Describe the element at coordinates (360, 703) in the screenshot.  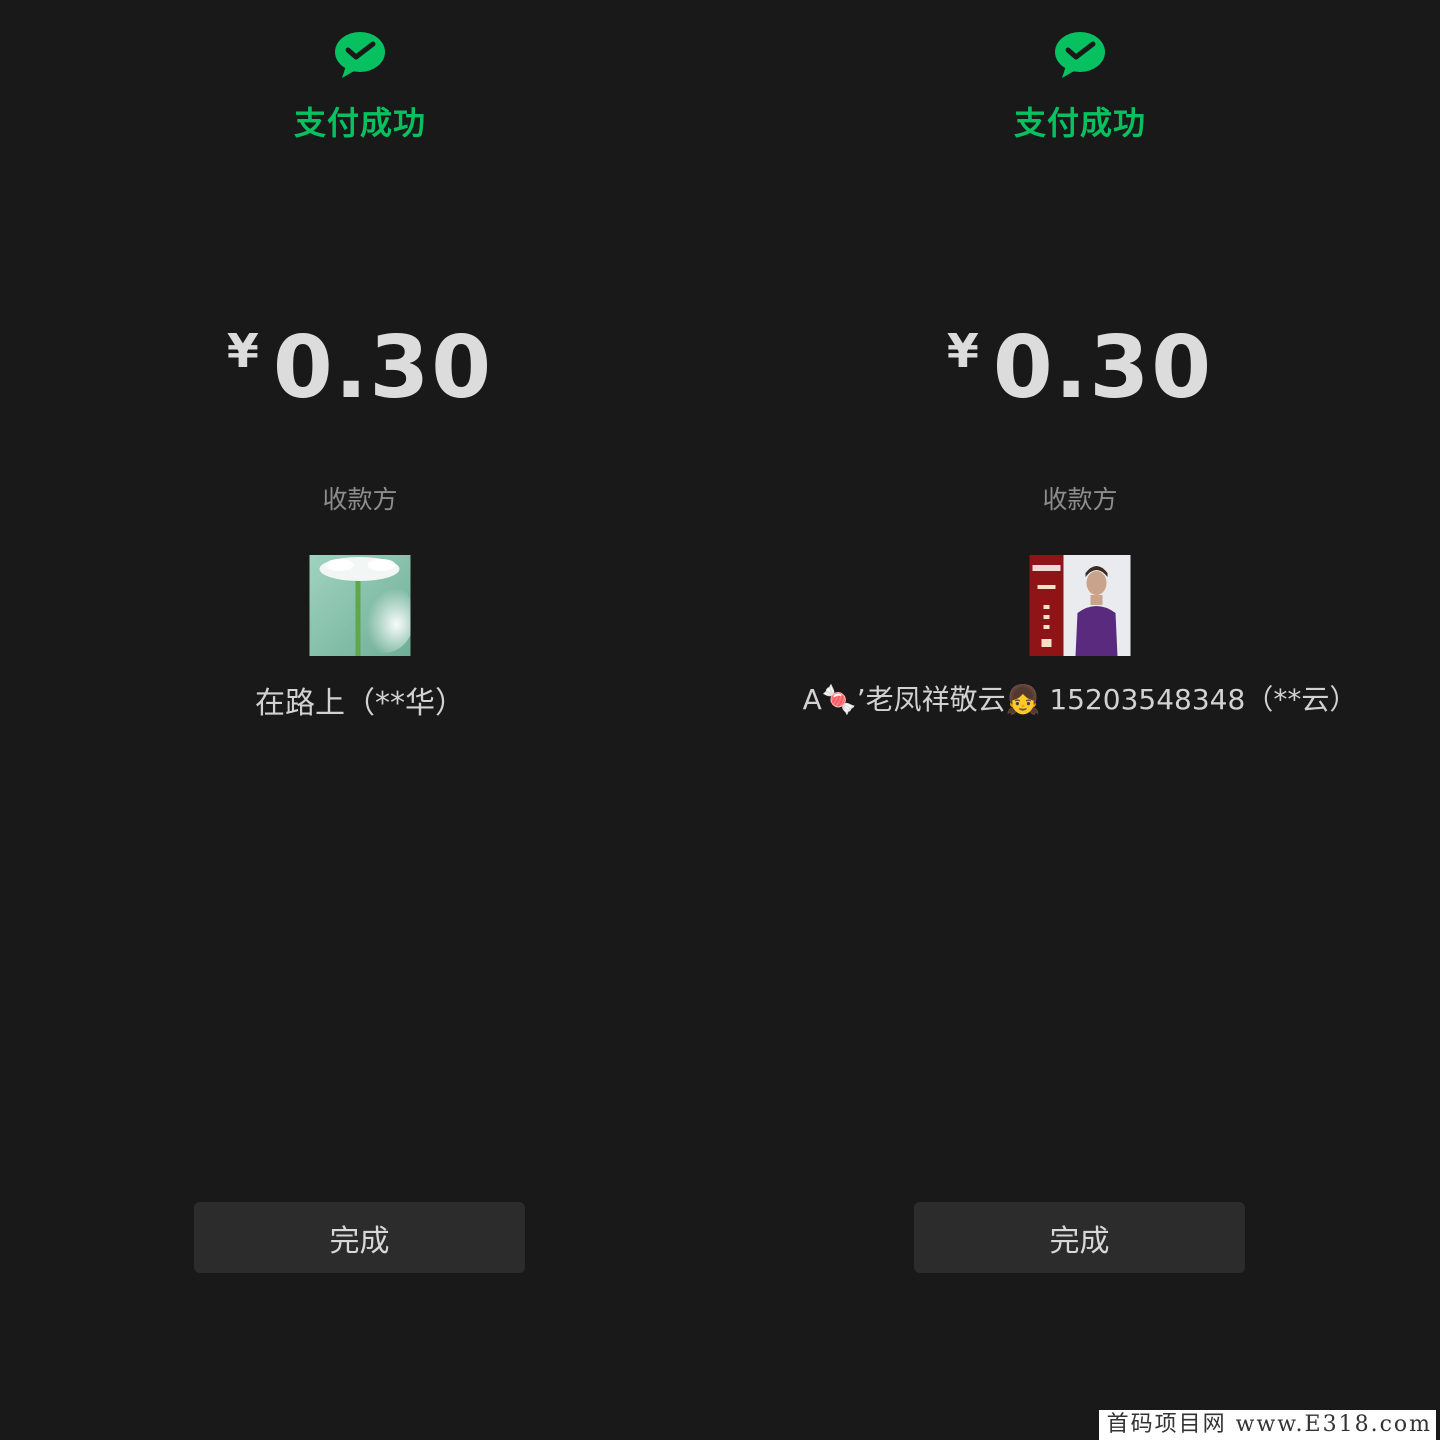
I see `payee-name: 在路上（**华）` at that location.